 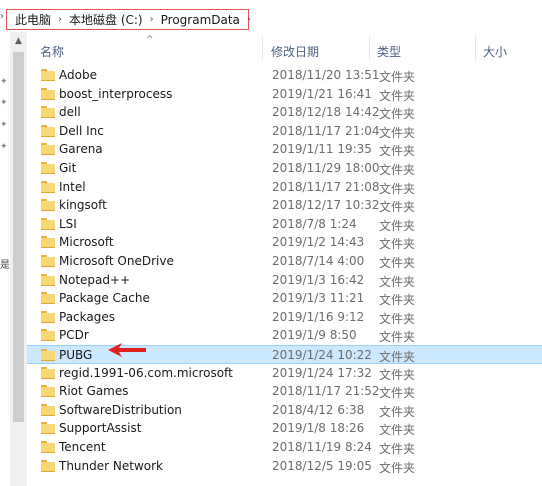 What do you see at coordinates (284, 205) in the screenshot?
I see `file-row: kingsoft 2018/12/17 10:32 文件夹` at bounding box center [284, 205].